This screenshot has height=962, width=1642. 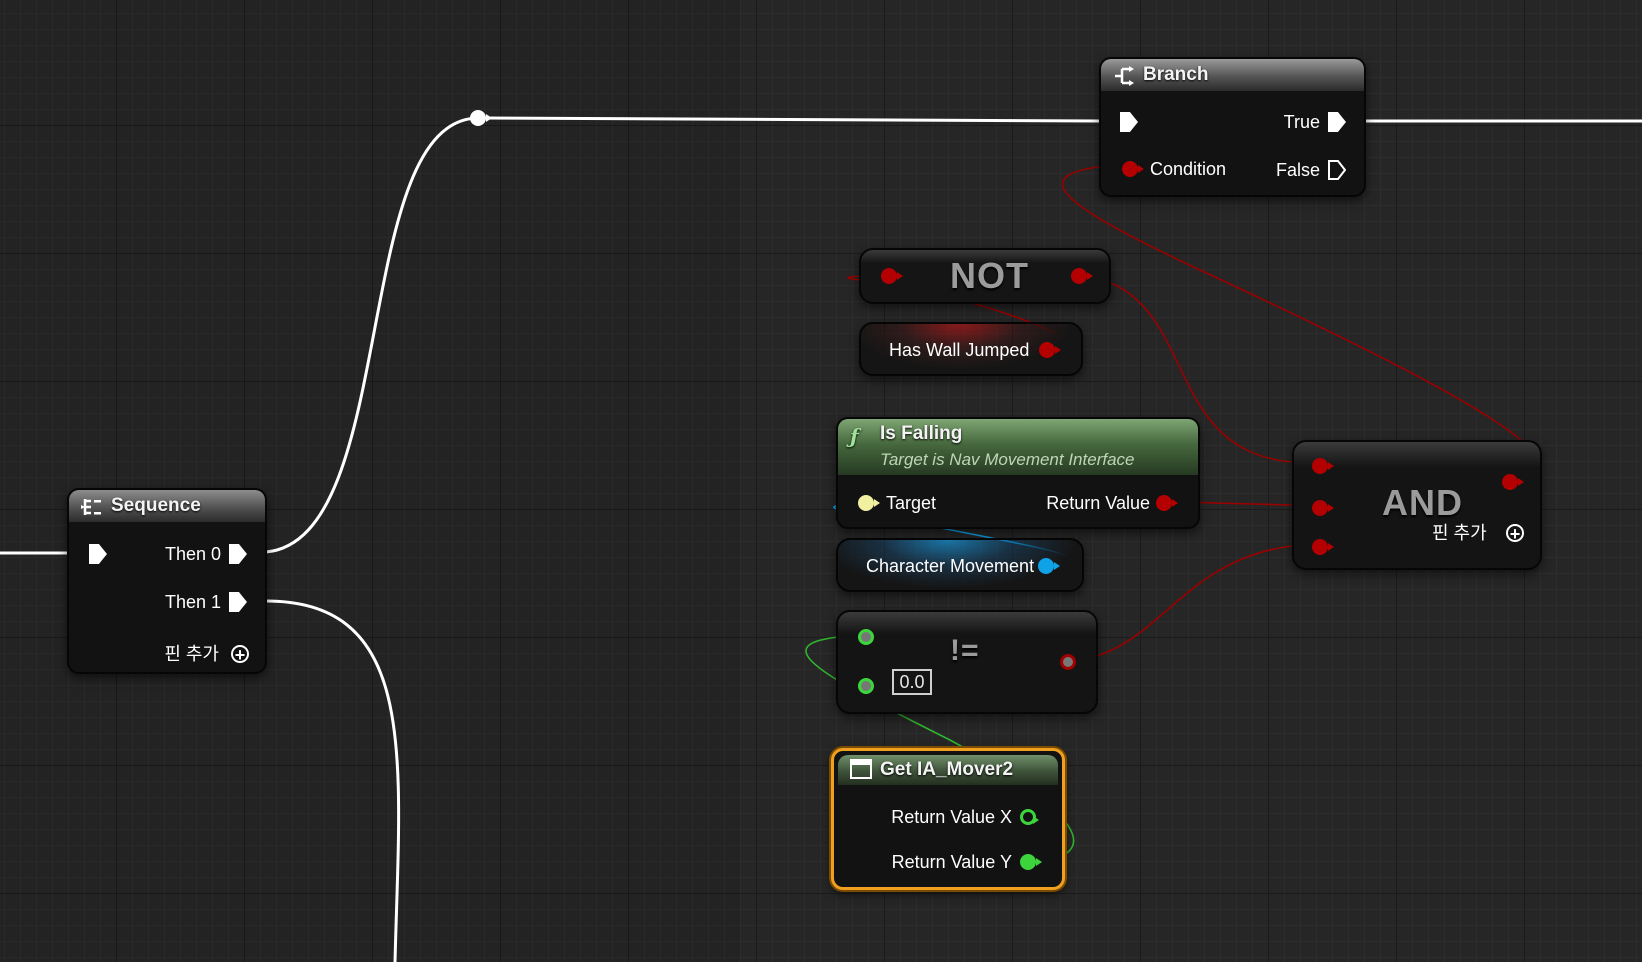 I want to click on and-add-pin-icon: +, so click(x=1515, y=533).